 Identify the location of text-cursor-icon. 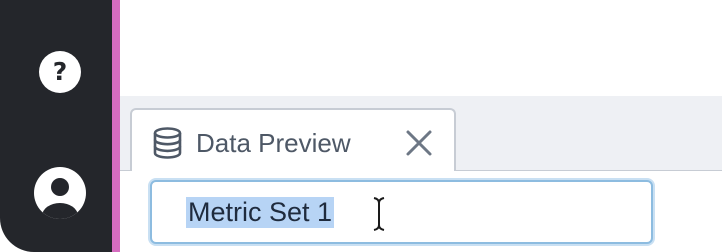
(379, 214).